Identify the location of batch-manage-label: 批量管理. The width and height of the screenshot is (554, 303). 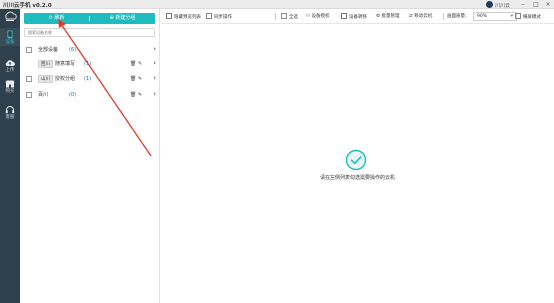
(390, 16).